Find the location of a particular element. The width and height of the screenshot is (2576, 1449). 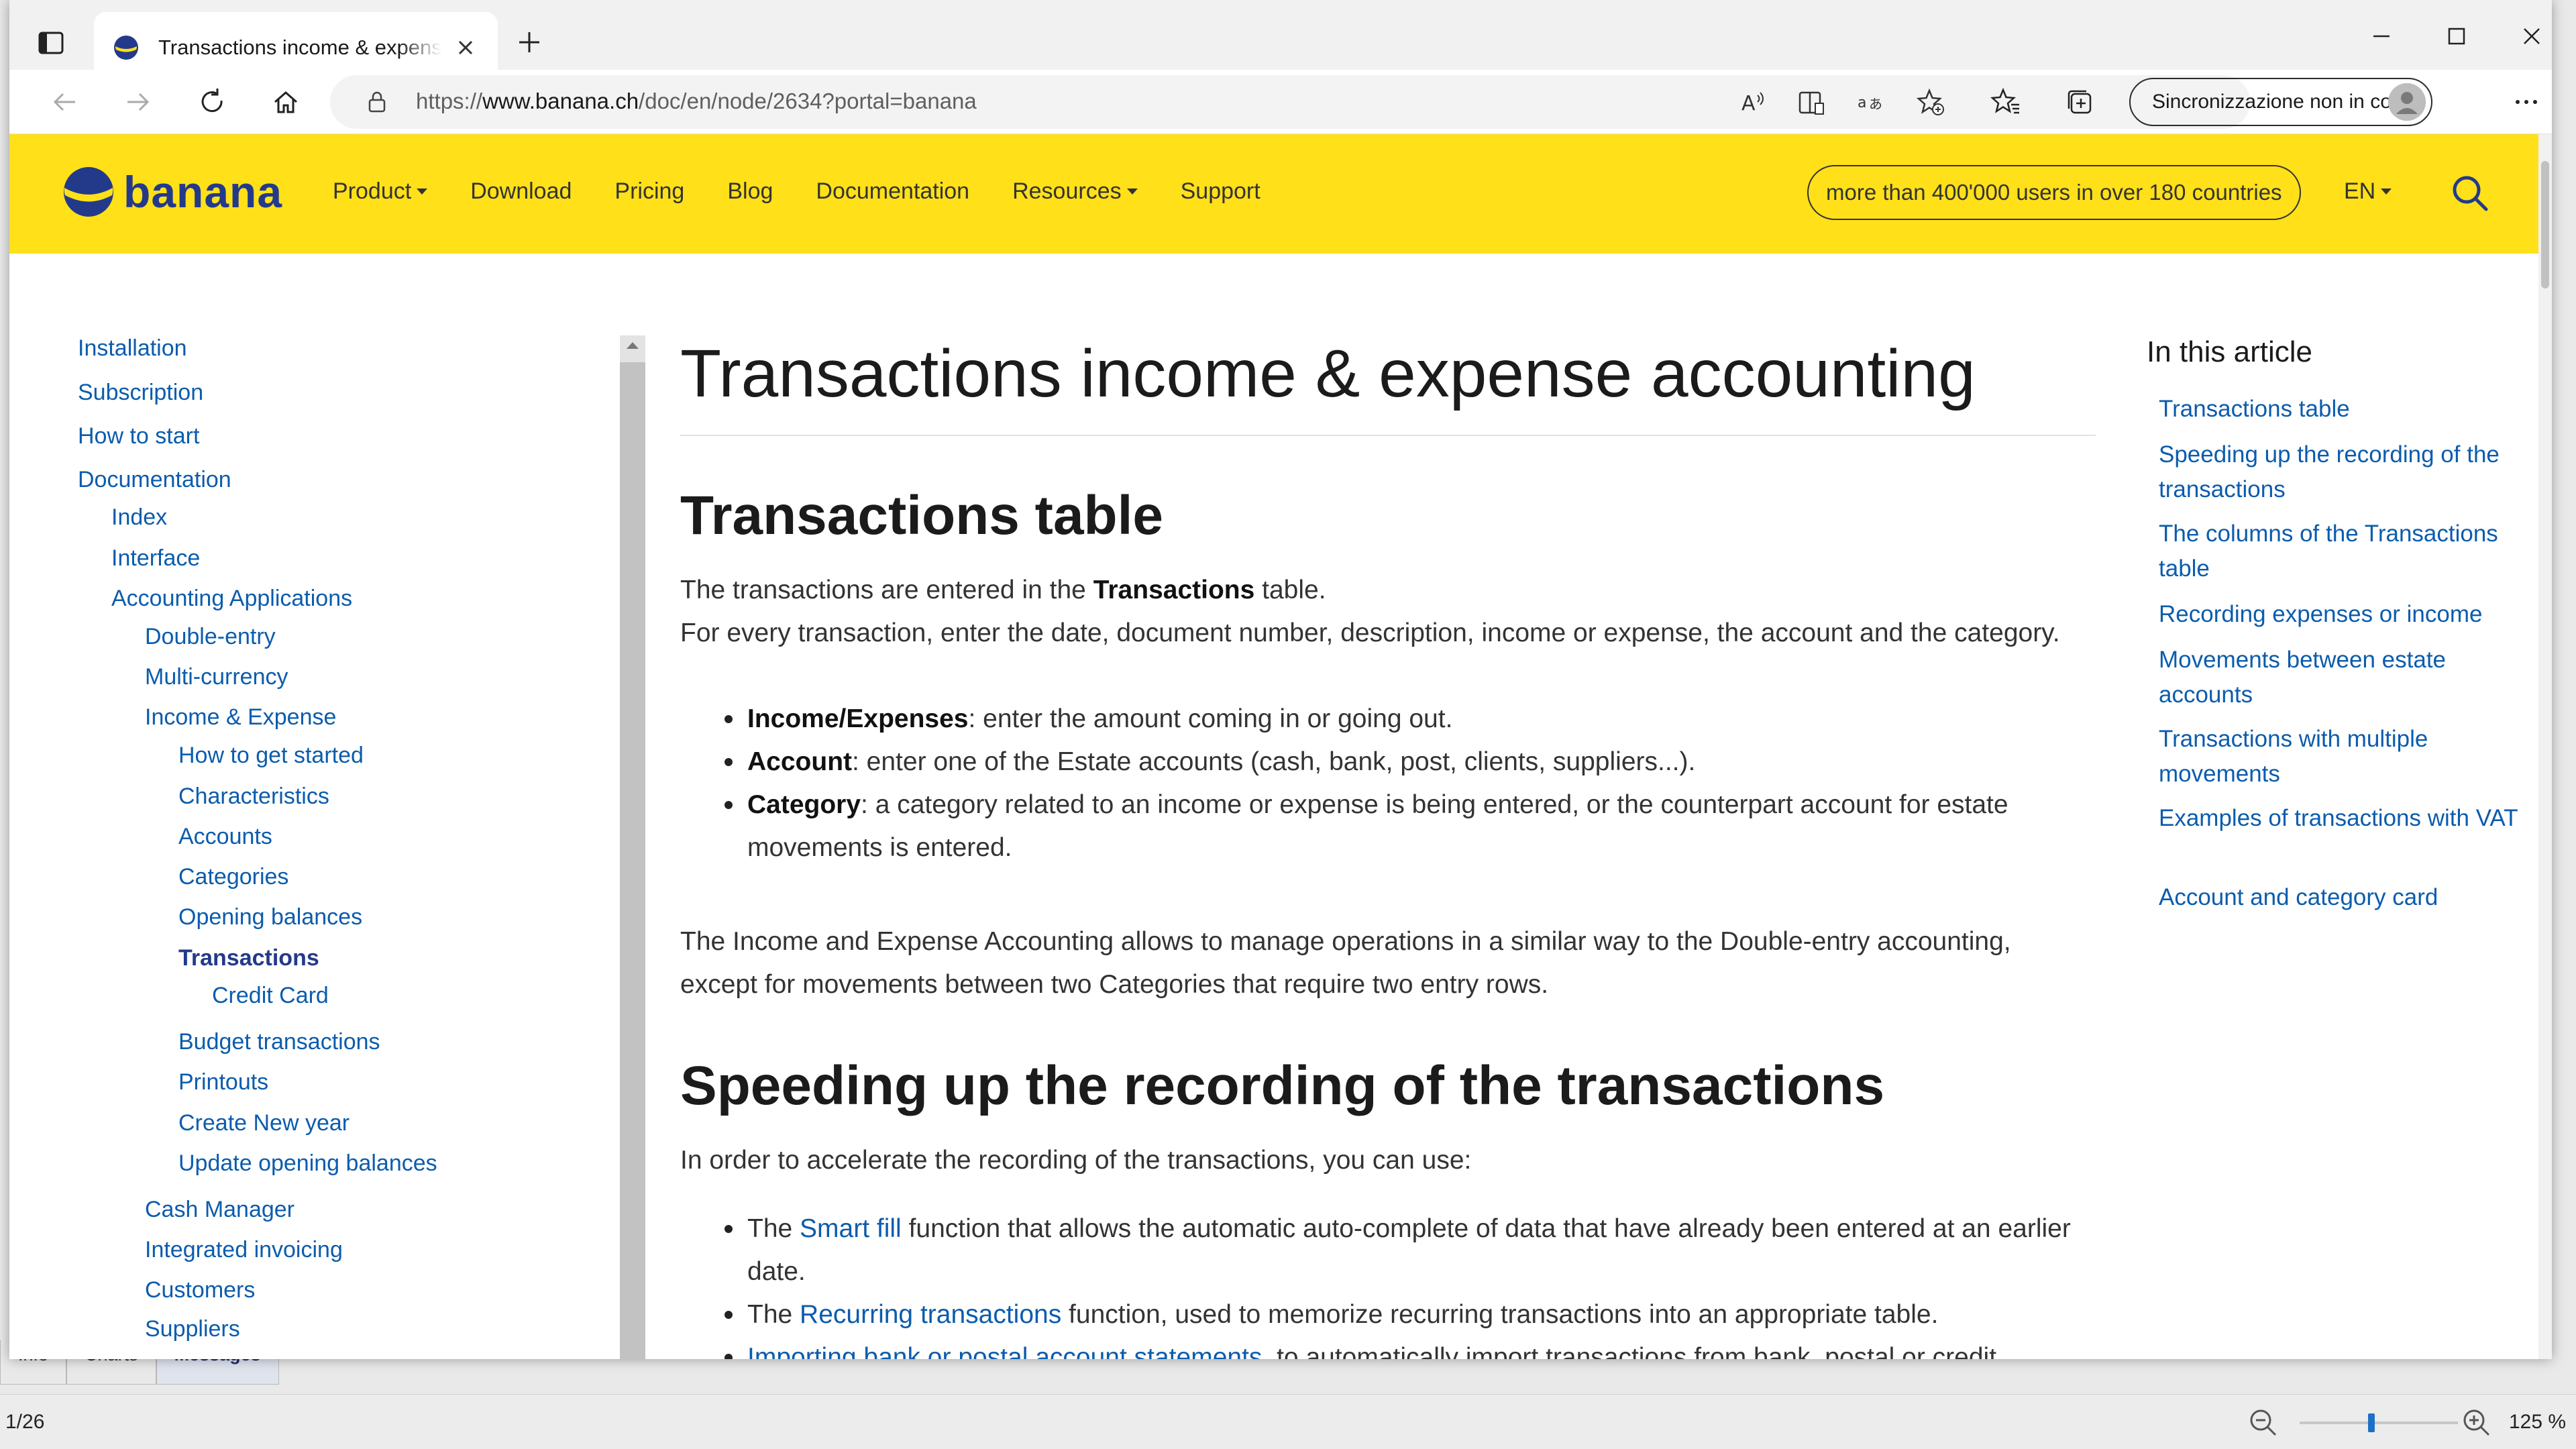

sidebar-item-budget-transactions: Budget transactions is located at coordinates (279, 1042).